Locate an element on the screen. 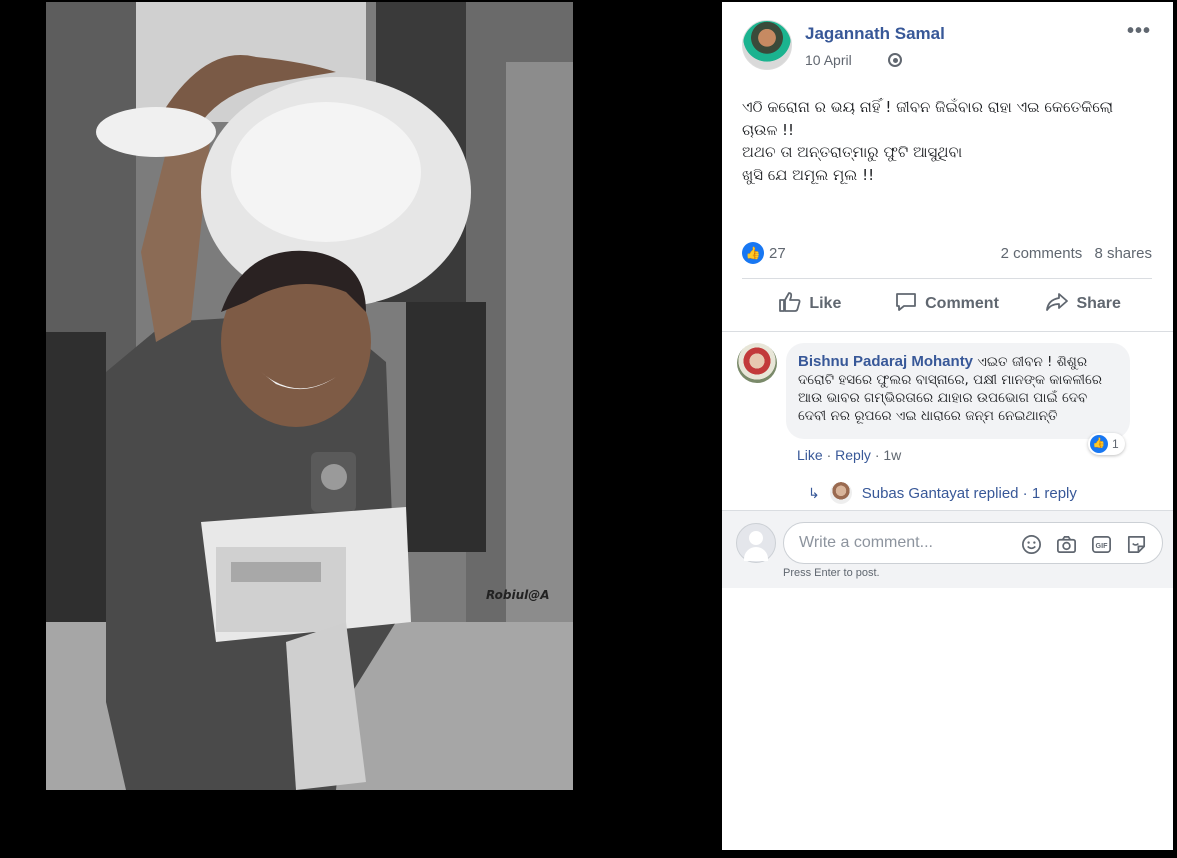 This screenshot has width=1177, height=858. camera-icon is located at coordinates (1066, 543).